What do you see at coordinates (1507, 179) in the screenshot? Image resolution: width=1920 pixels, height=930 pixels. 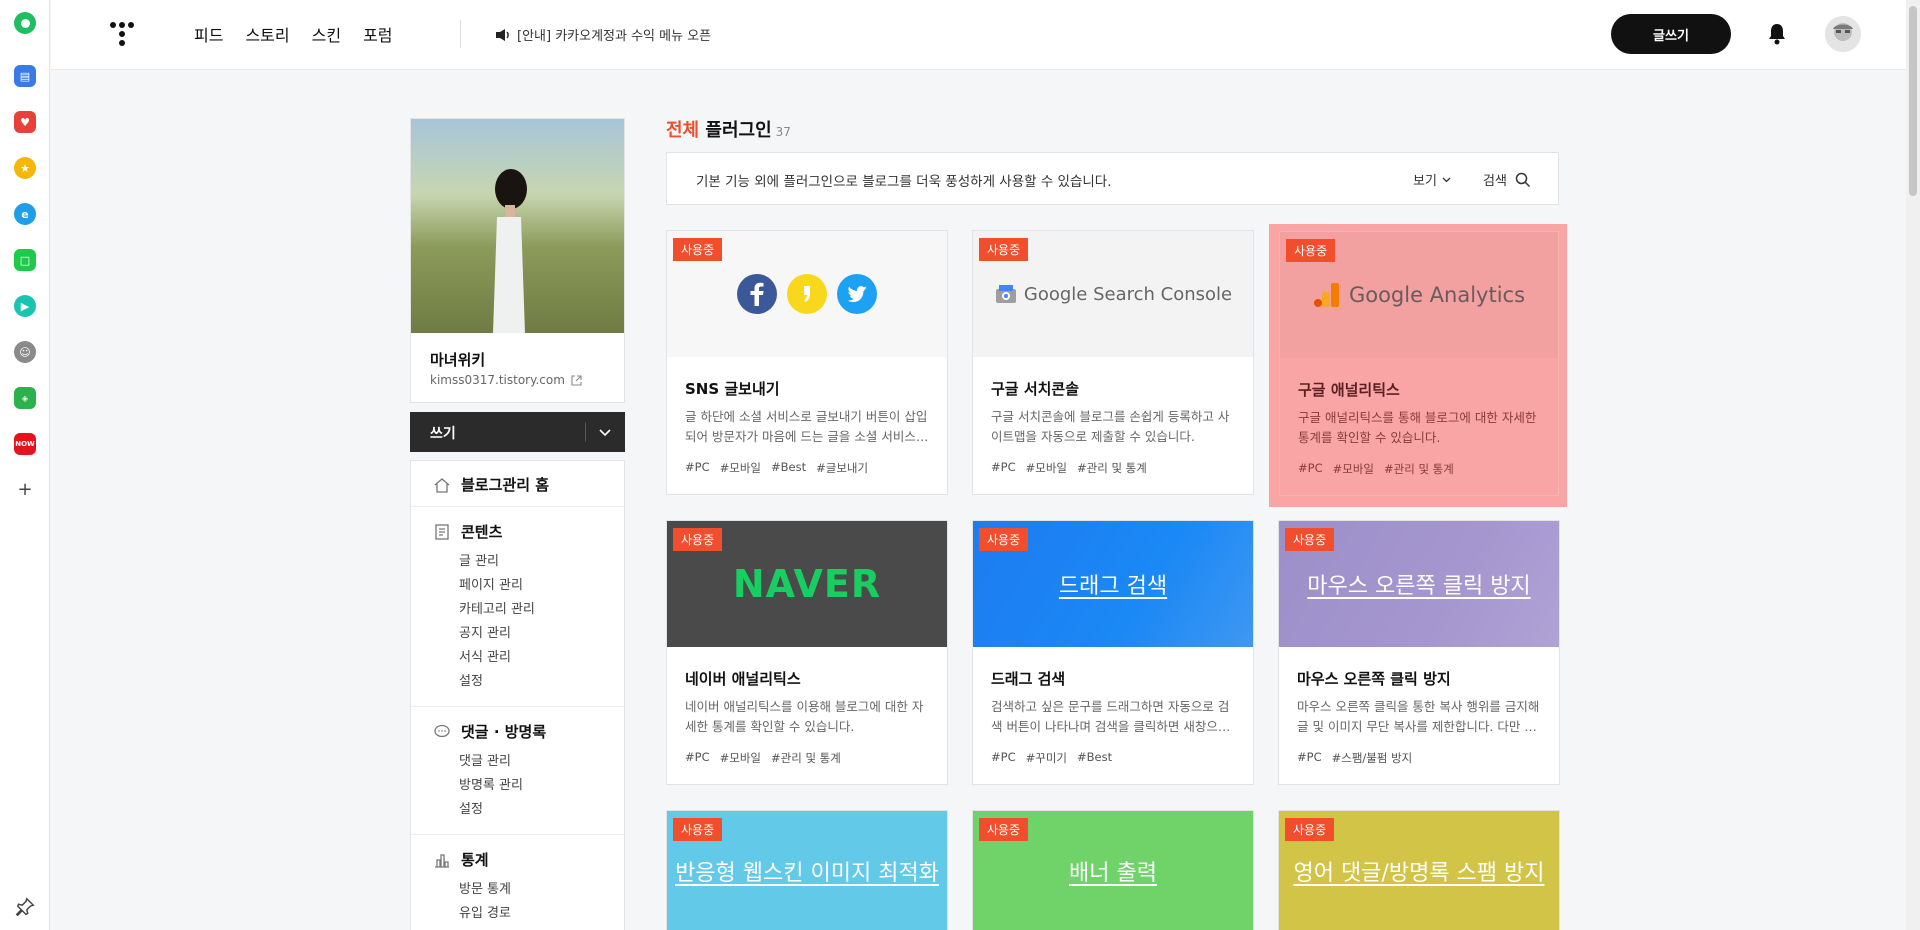 I see `search-button: 검색` at bounding box center [1507, 179].